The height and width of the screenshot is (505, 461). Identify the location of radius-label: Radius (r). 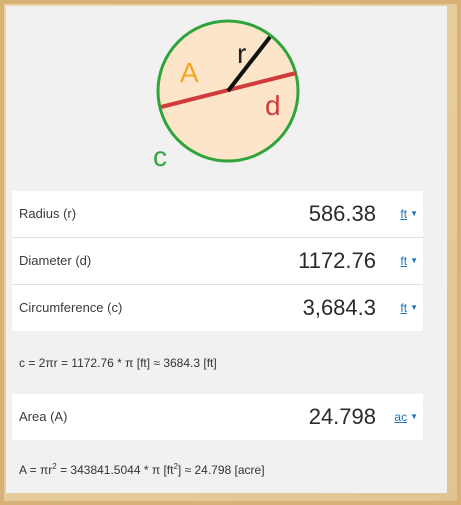
(48, 213).